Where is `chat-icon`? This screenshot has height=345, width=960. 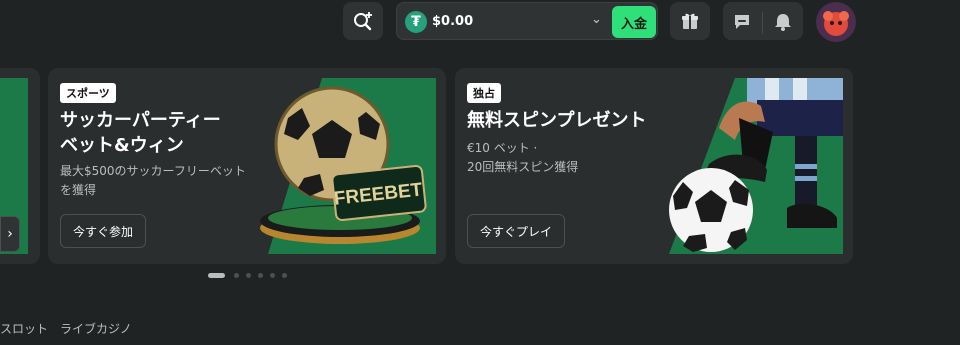
chat-icon is located at coordinates (742, 22).